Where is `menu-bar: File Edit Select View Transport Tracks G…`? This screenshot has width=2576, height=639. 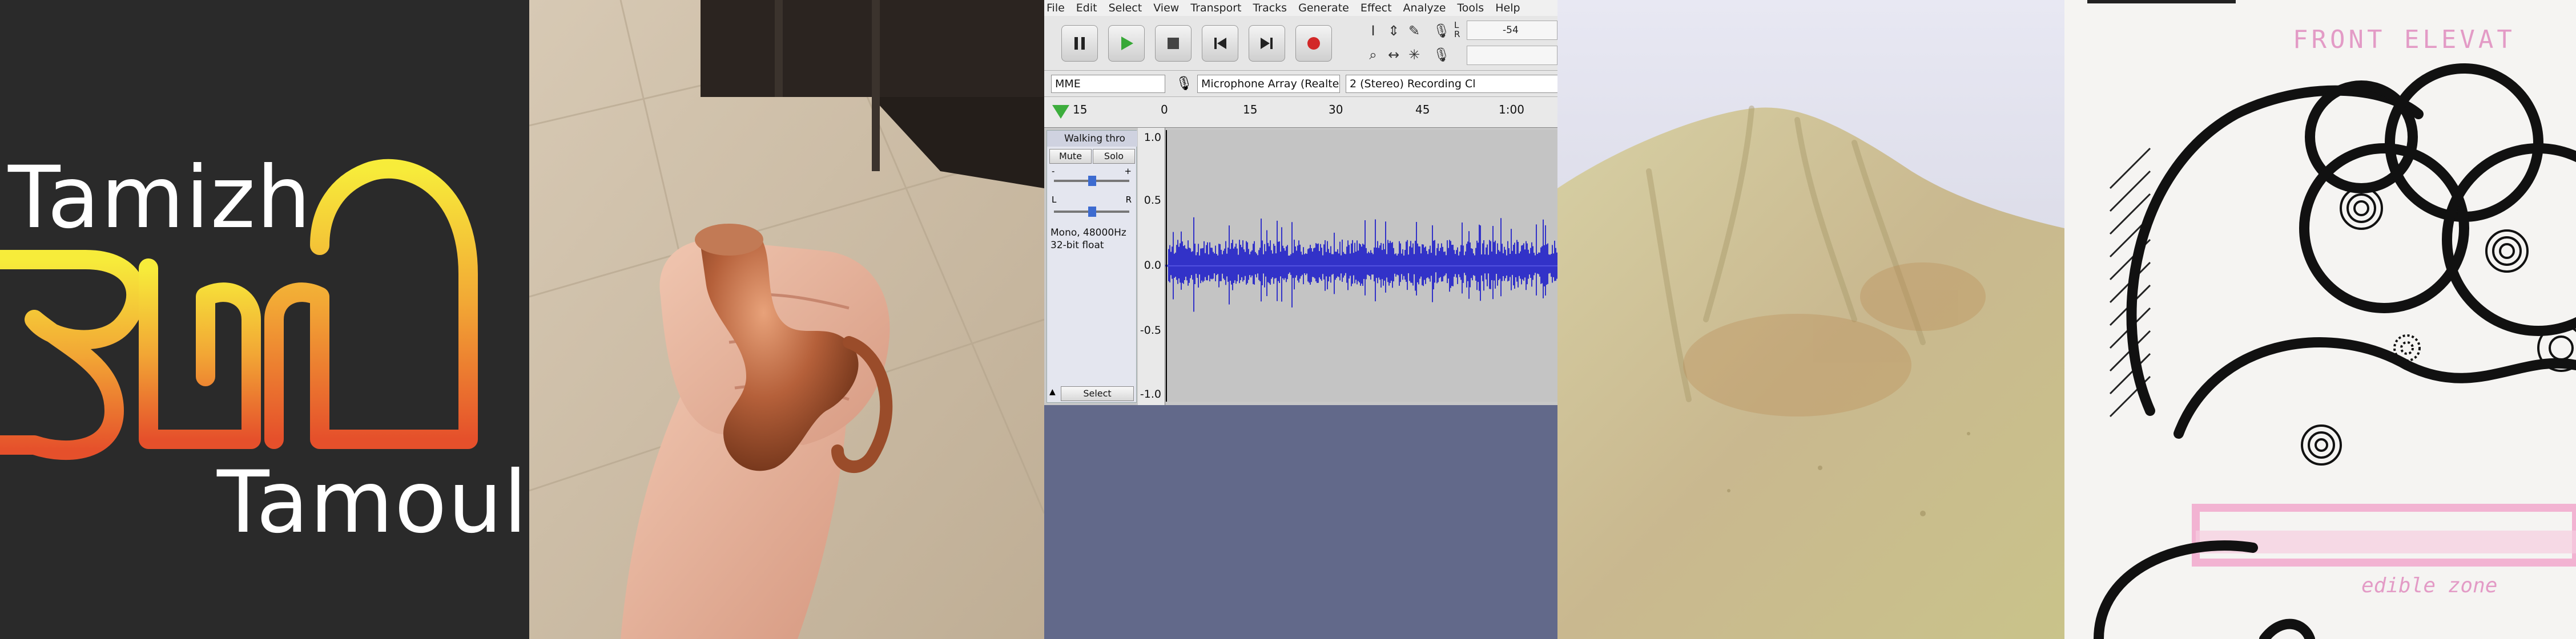 menu-bar: File Edit Select View Transport Tracks G… is located at coordinates (1300, 8).